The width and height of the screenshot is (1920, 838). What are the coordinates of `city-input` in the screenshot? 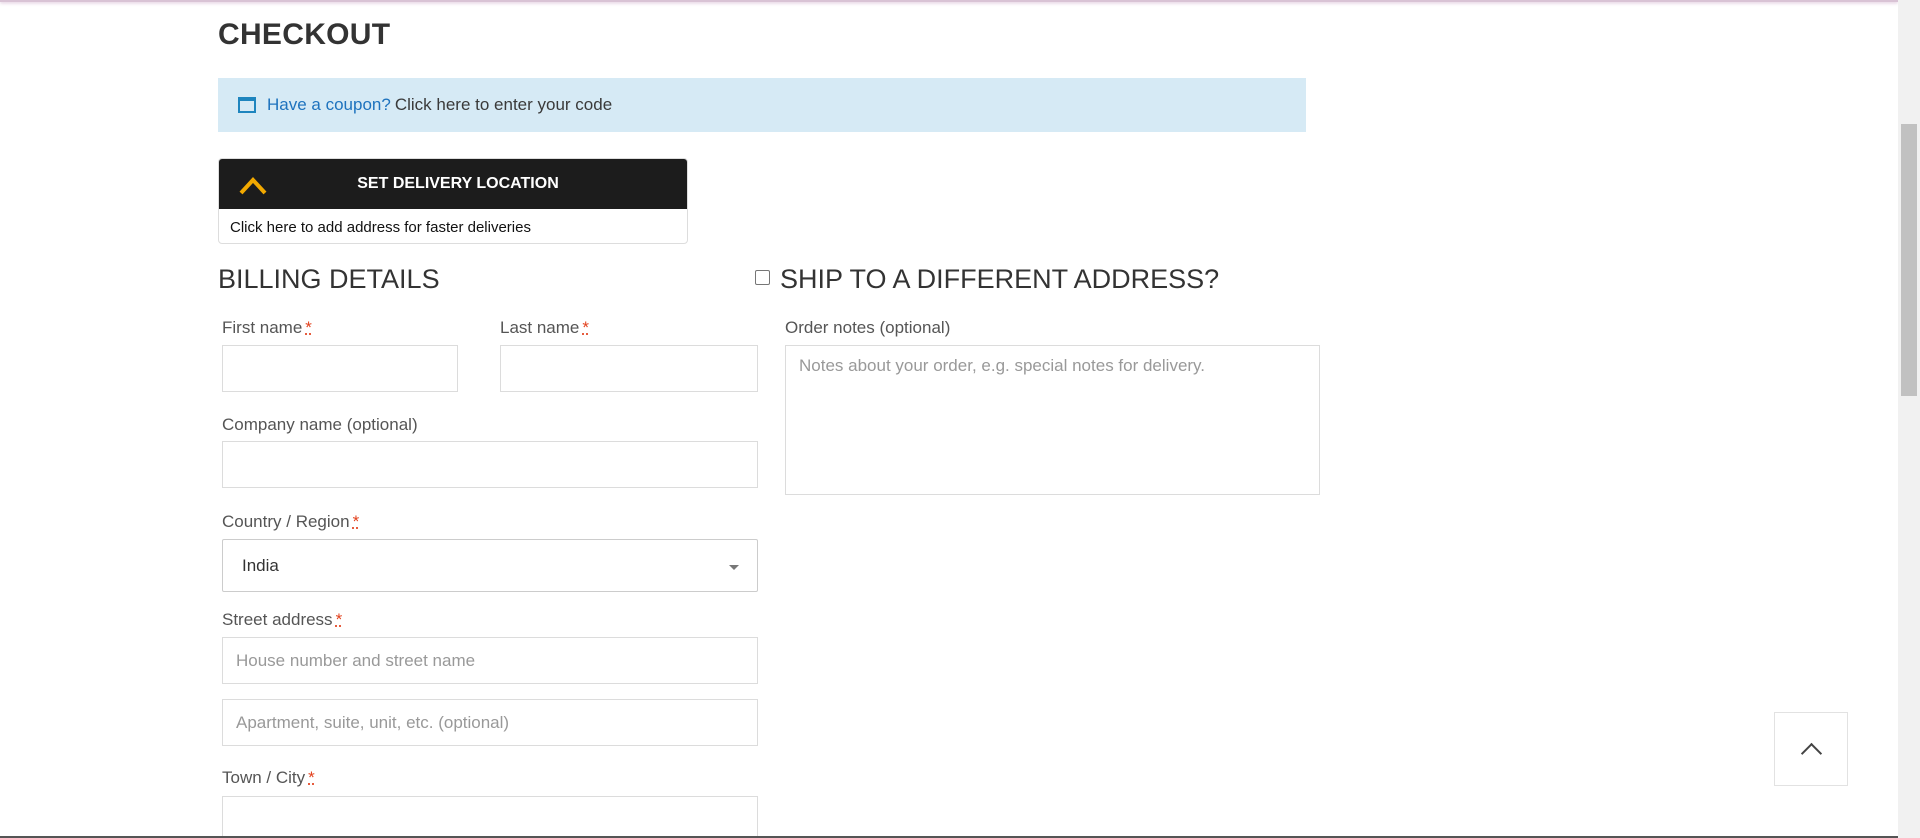 It's located at (490, 817).